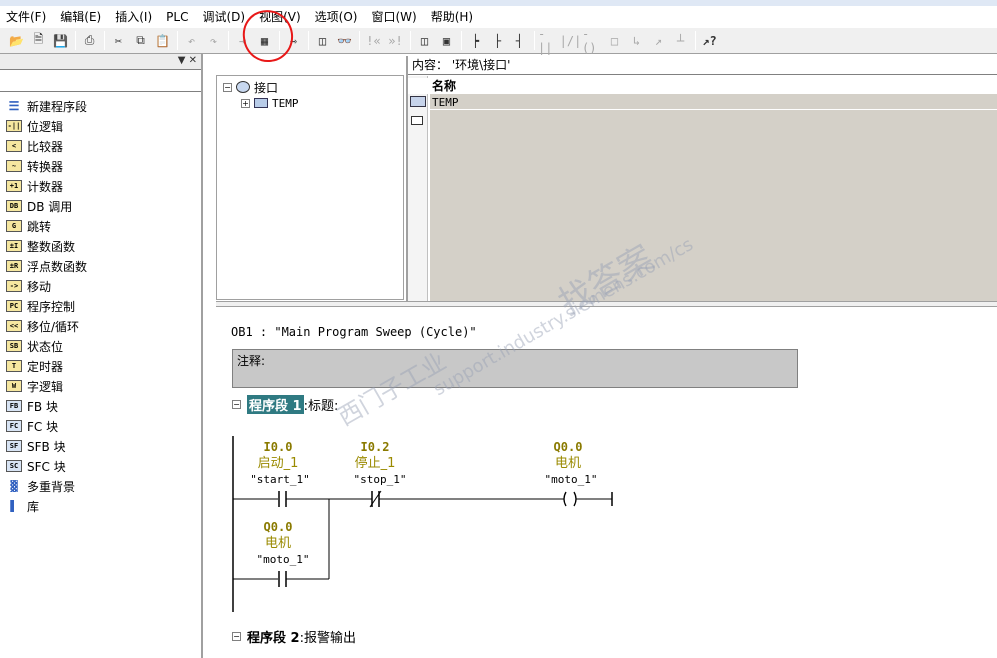 Image resolution: width=997 pixels, height=658 pixels. Describe the element at coordinates (177, 17) in the screenshot. I see `menu-plc: PLC` at that location.